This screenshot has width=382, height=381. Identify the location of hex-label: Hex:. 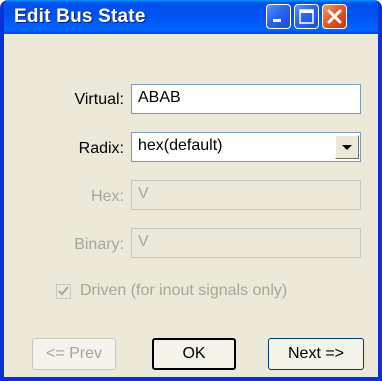
(107, 196).